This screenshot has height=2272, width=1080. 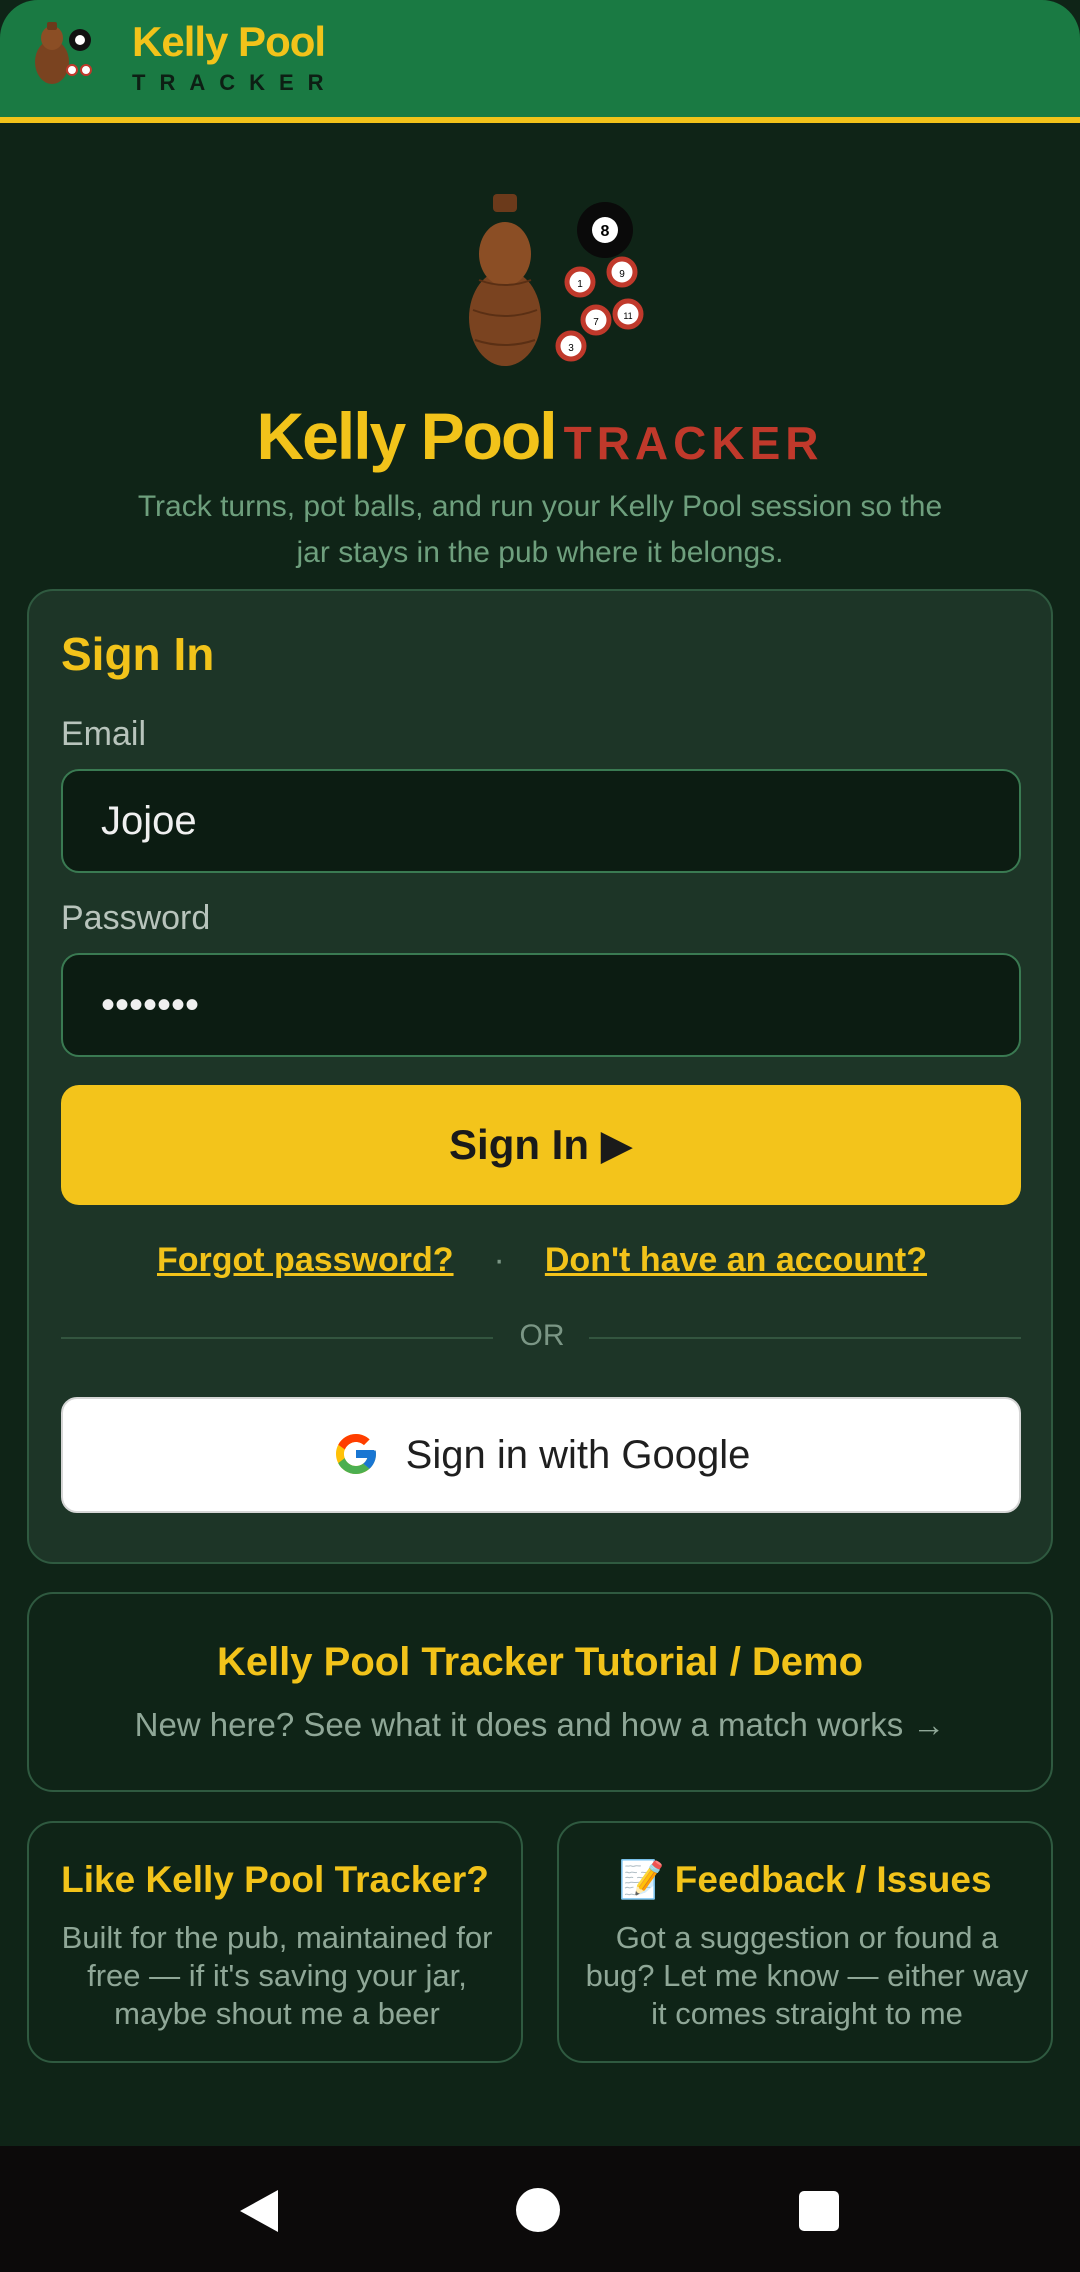 I want to click on pea-ball: 11, so click(x=628, y=314).